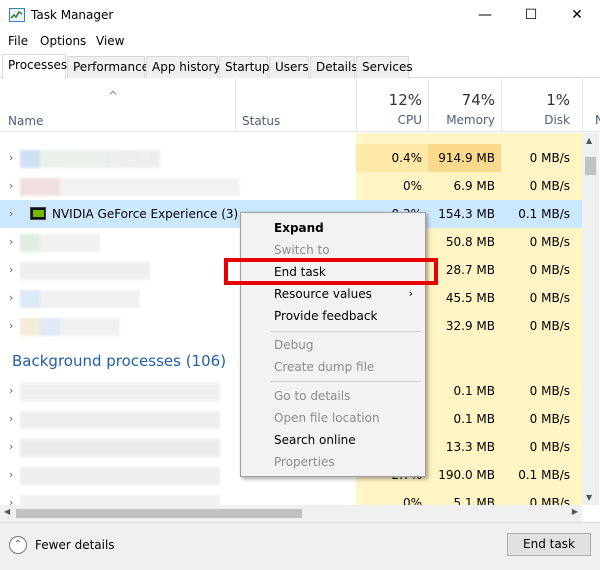  Describe the element at coordinates (145, 214) in the screenshot. I see `process-name: NVIDIA GeForce Experience (3)` at that location.